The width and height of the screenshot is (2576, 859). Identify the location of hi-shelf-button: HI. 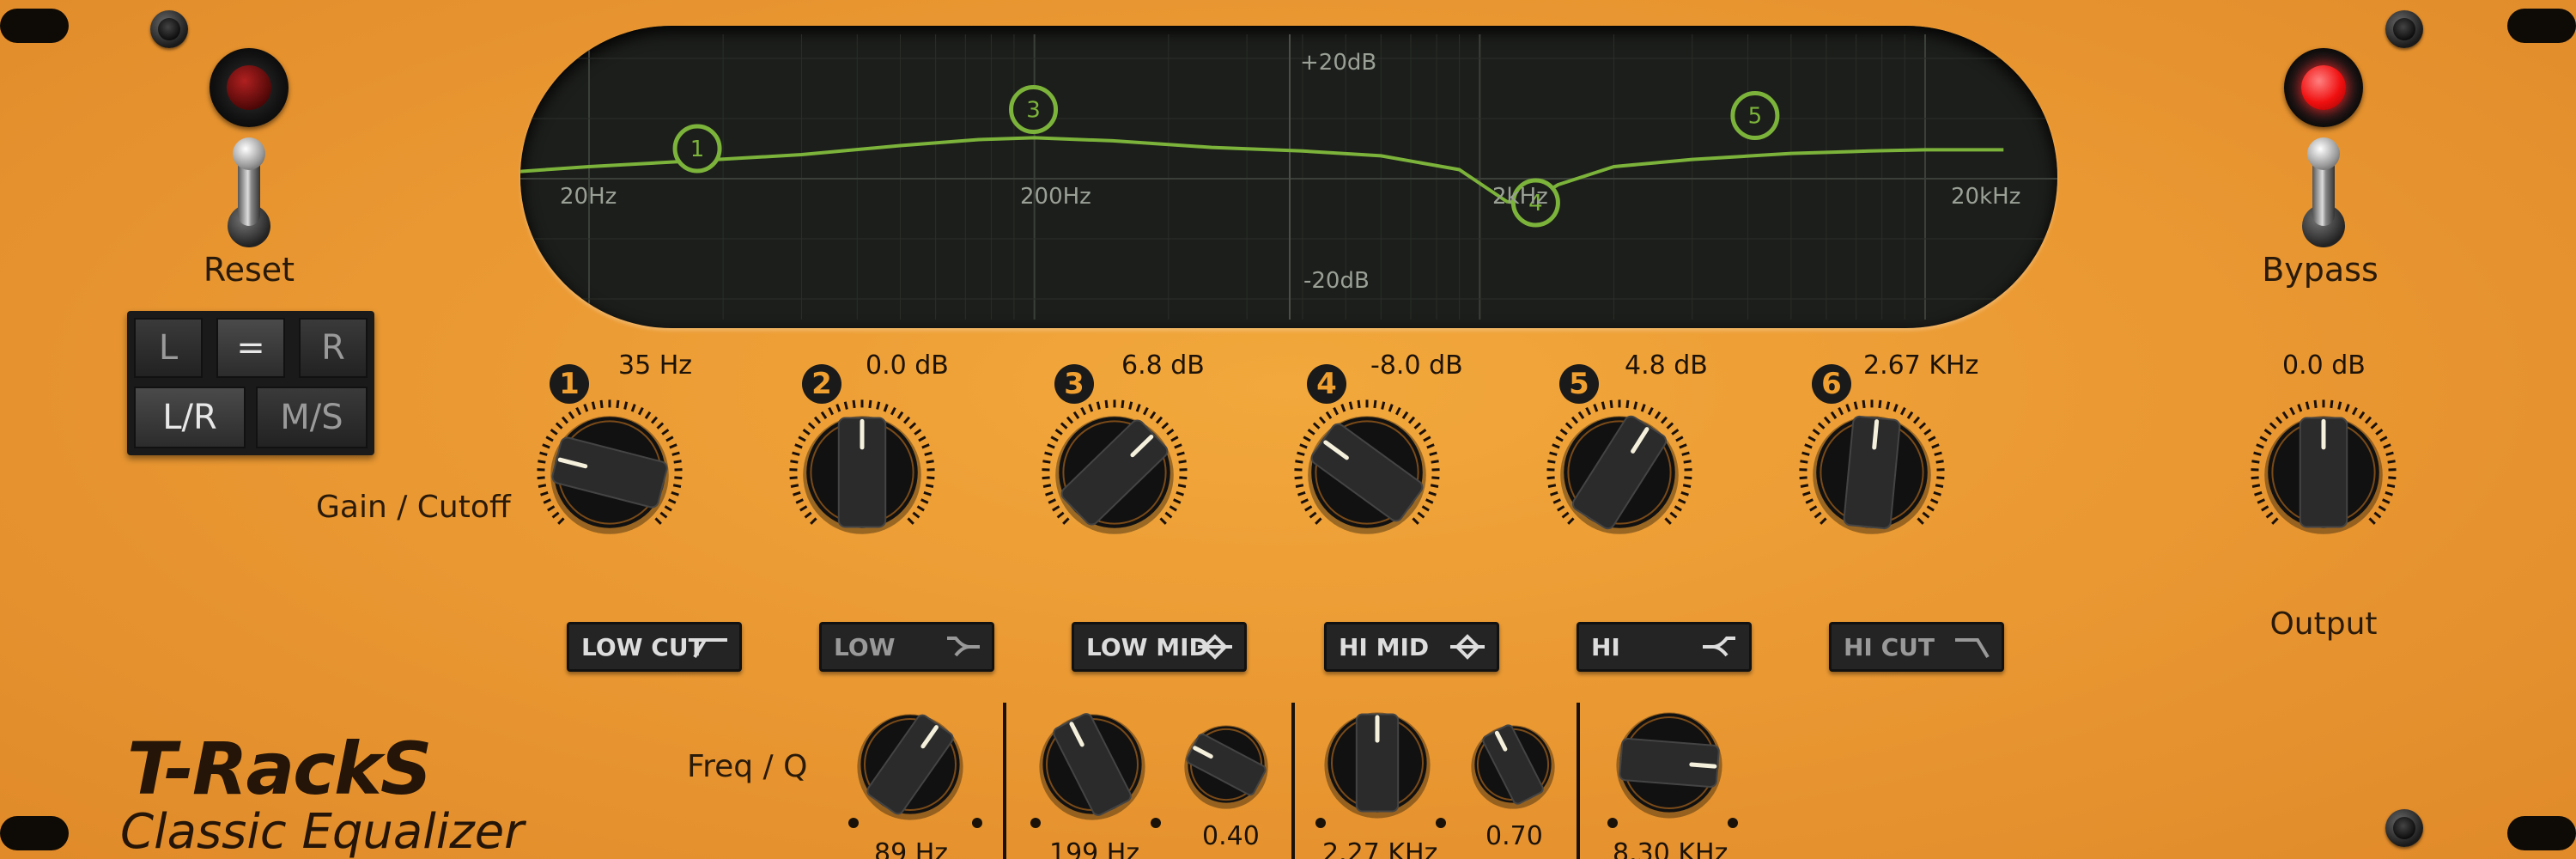
(1664, 647).